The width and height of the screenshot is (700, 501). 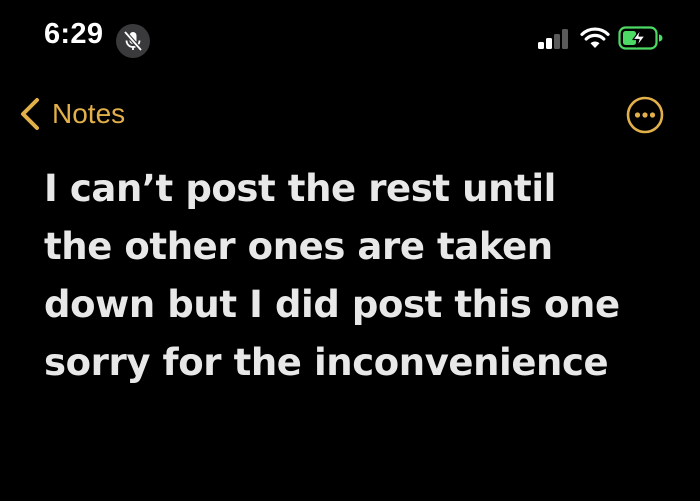 I want to click on mic-muted-icon, so click(x=133, y=41).